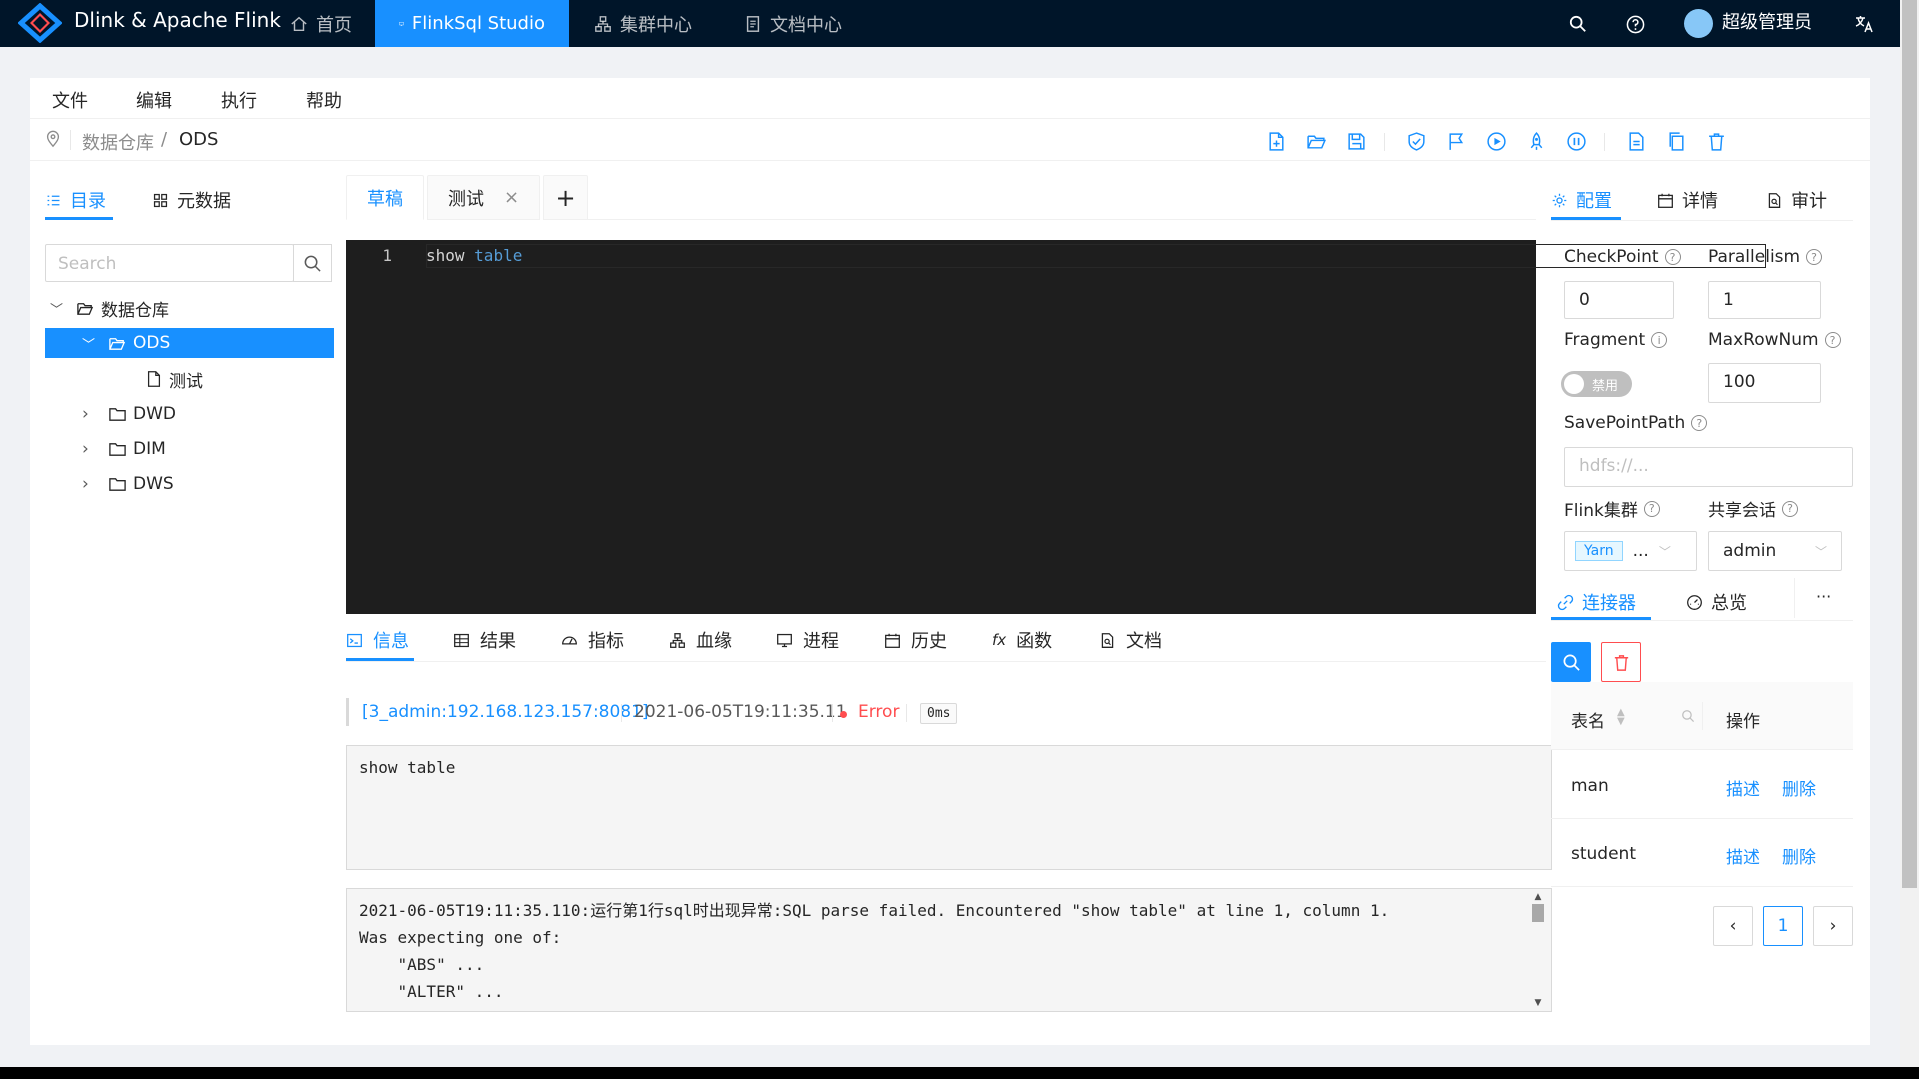  I want to click on user-name: 超级管理员, so click(1767, 21).